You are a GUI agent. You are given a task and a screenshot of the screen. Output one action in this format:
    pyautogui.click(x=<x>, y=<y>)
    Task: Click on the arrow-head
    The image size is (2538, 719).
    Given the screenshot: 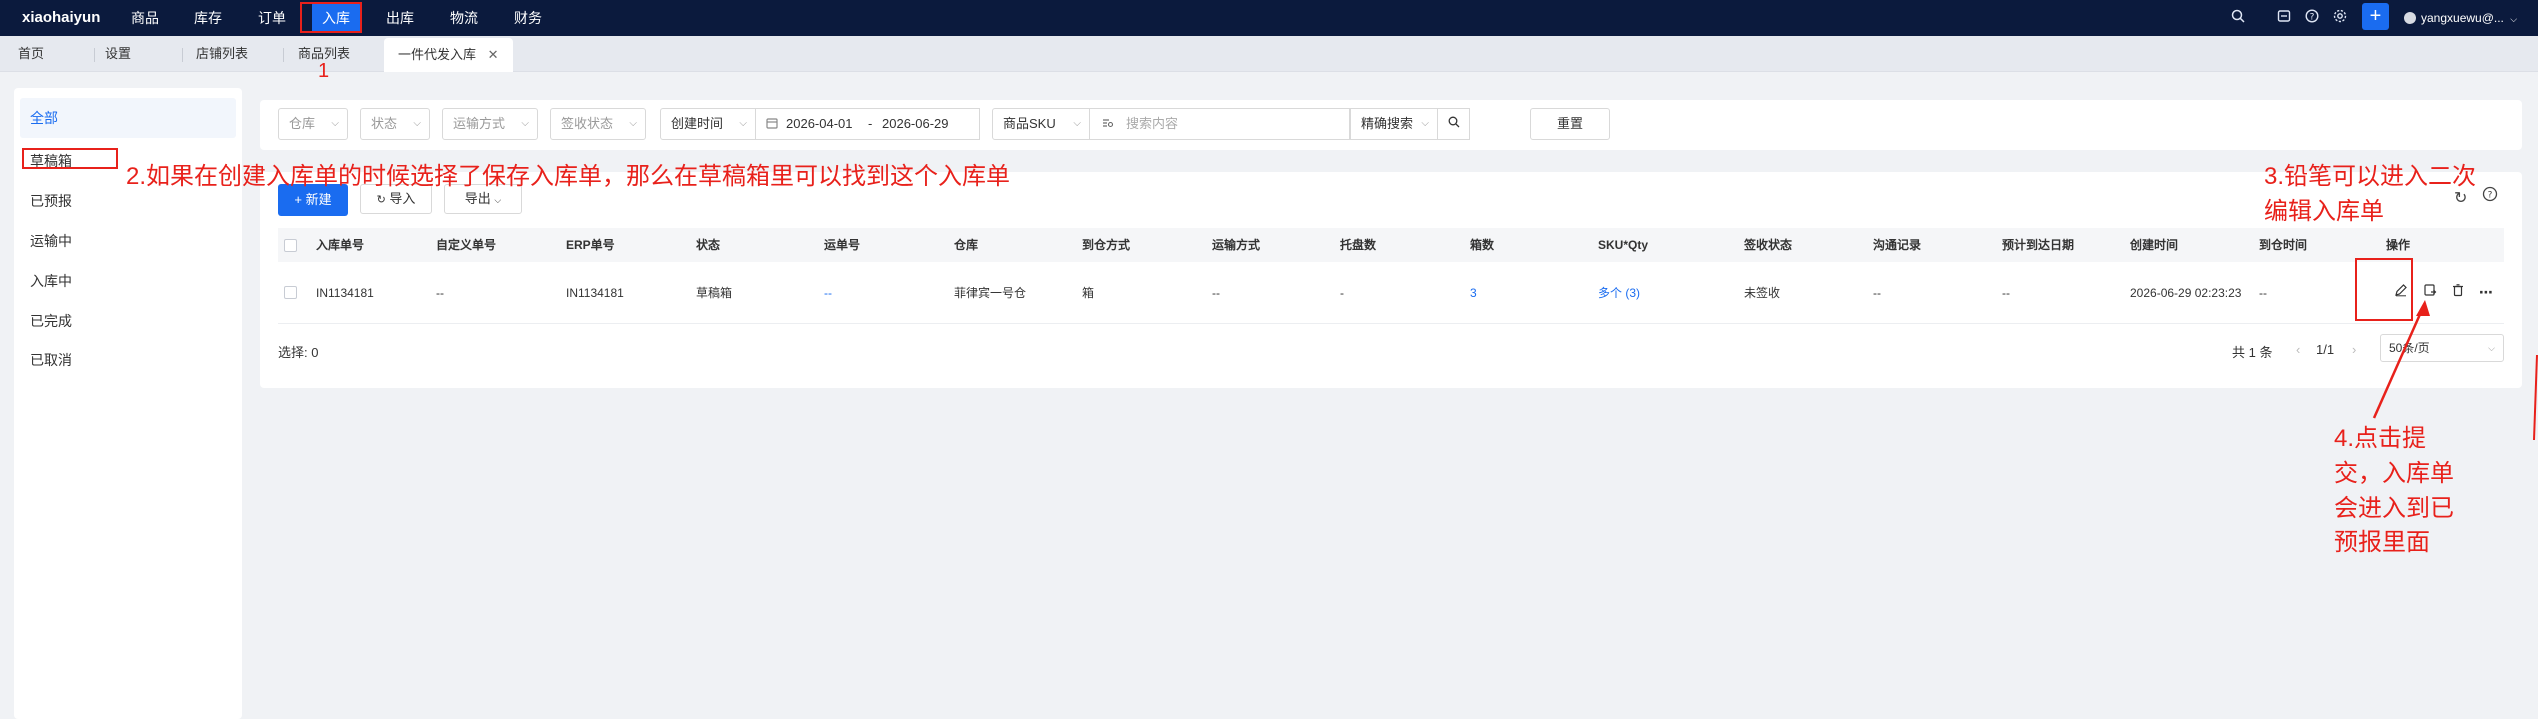 What is the action you would take?
    pyautogui.click(x=2423, y=308)
    